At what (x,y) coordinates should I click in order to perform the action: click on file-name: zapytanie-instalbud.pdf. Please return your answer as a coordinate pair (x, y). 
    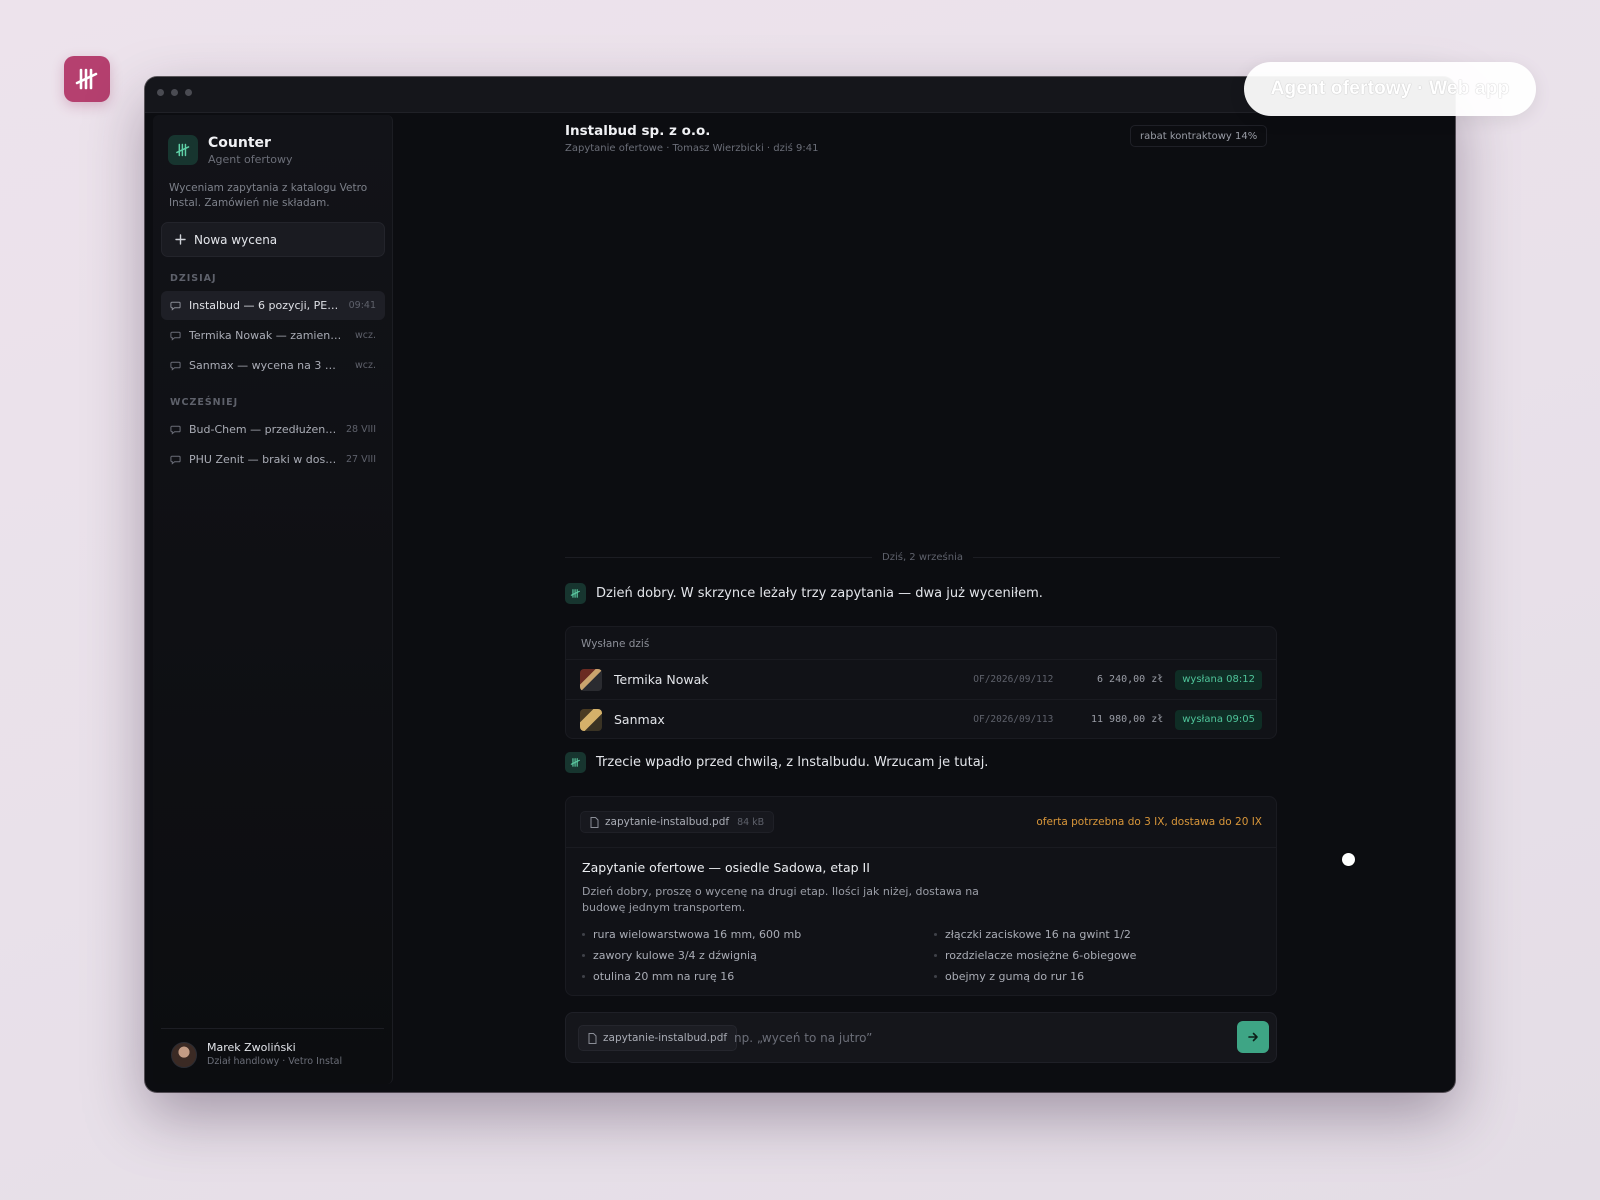
    Looking at the image, I should click on (667, 822).